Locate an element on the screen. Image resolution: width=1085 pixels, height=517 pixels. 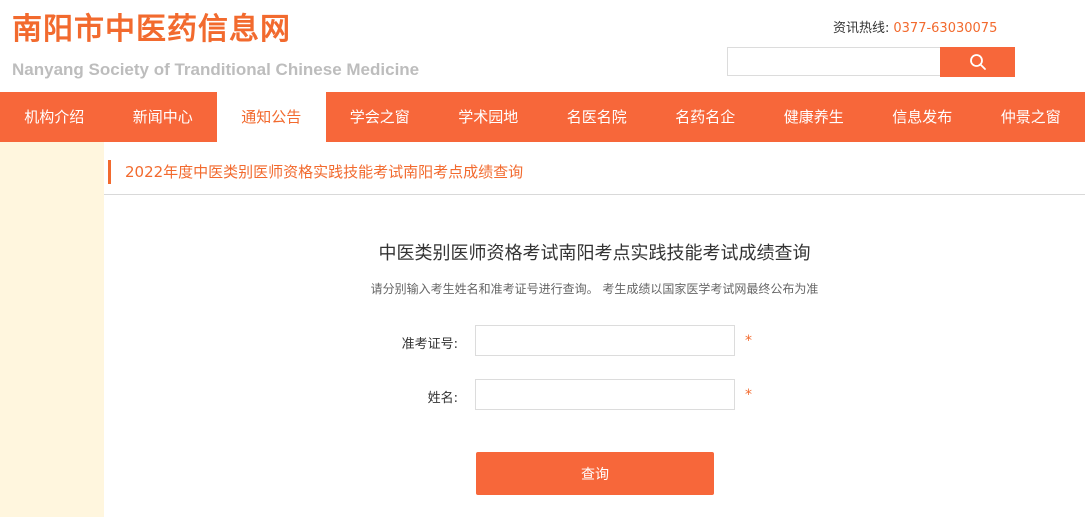
nav-item-zhongjing: 仲景之窗 is located at coordinates (1031, 117).